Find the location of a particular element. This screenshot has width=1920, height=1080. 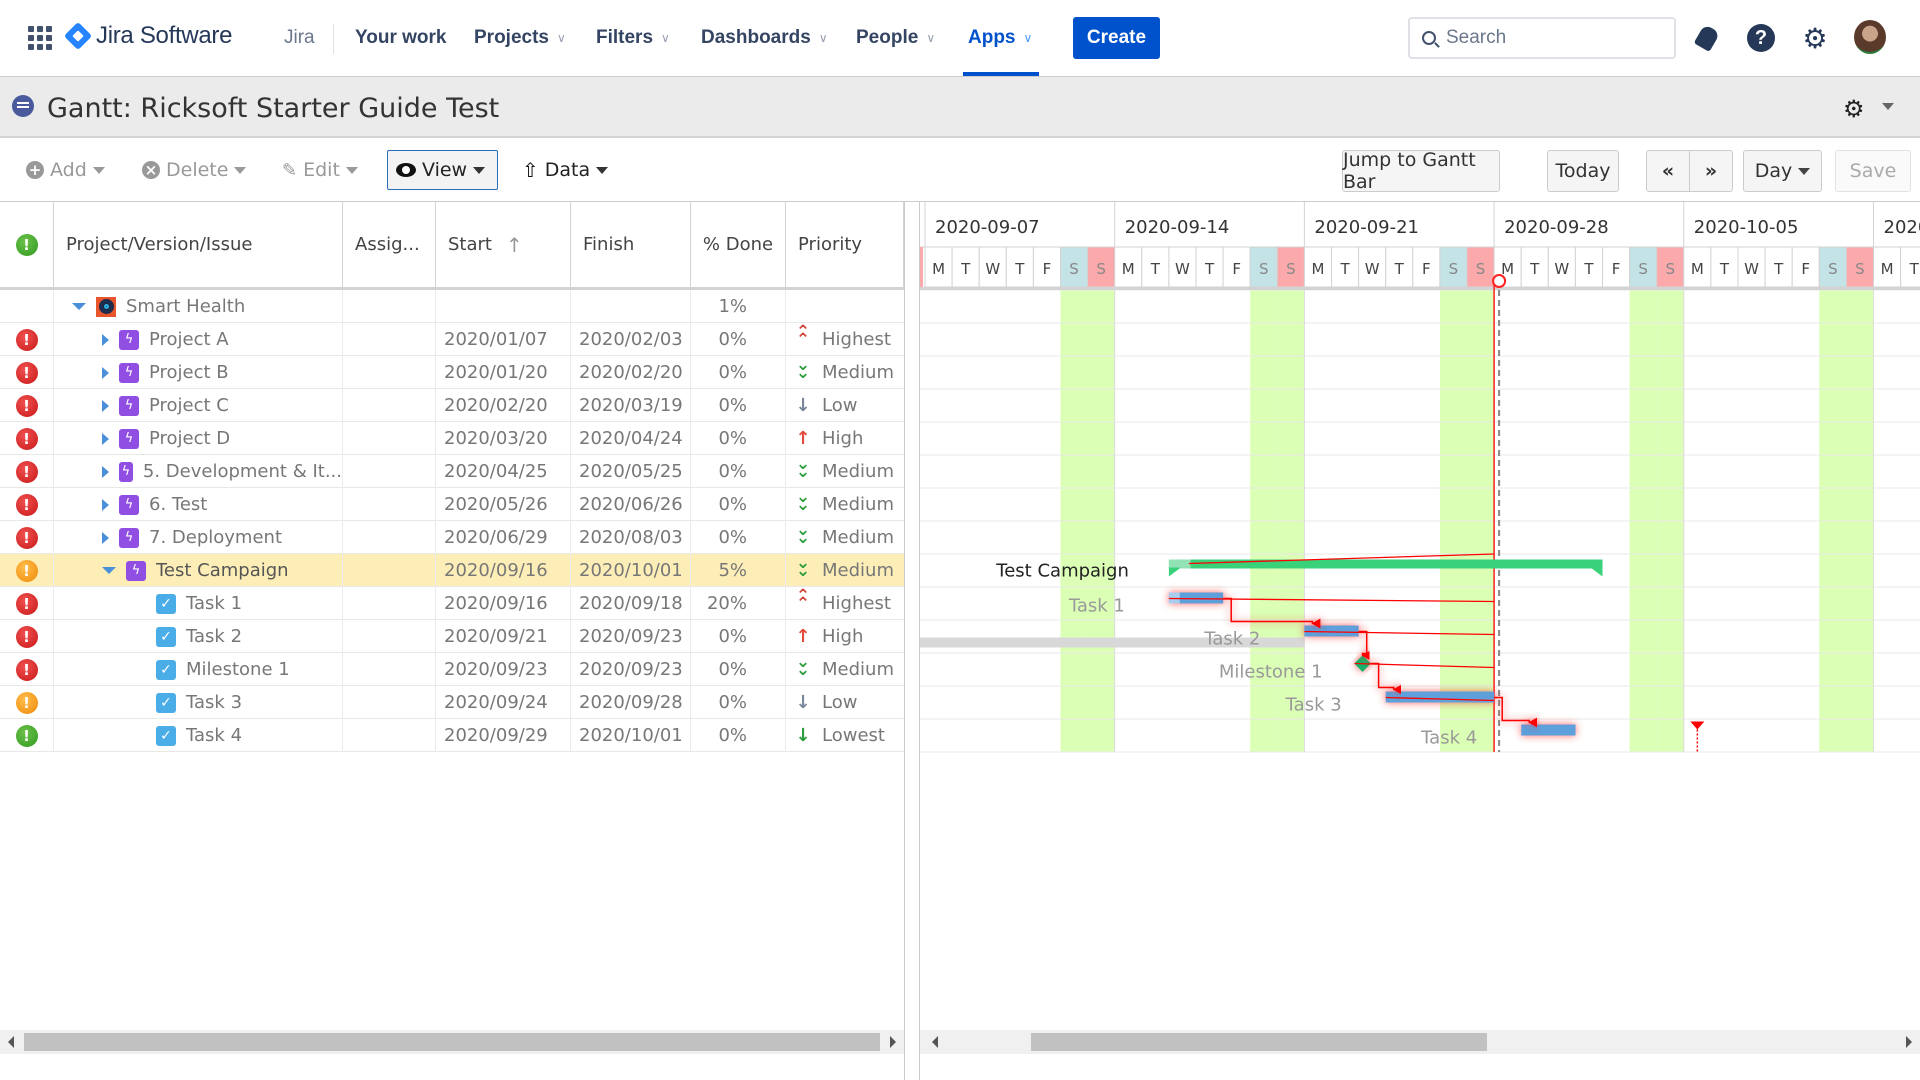

start-cell: 2020/04/25 is located at coordinates (503, 471).